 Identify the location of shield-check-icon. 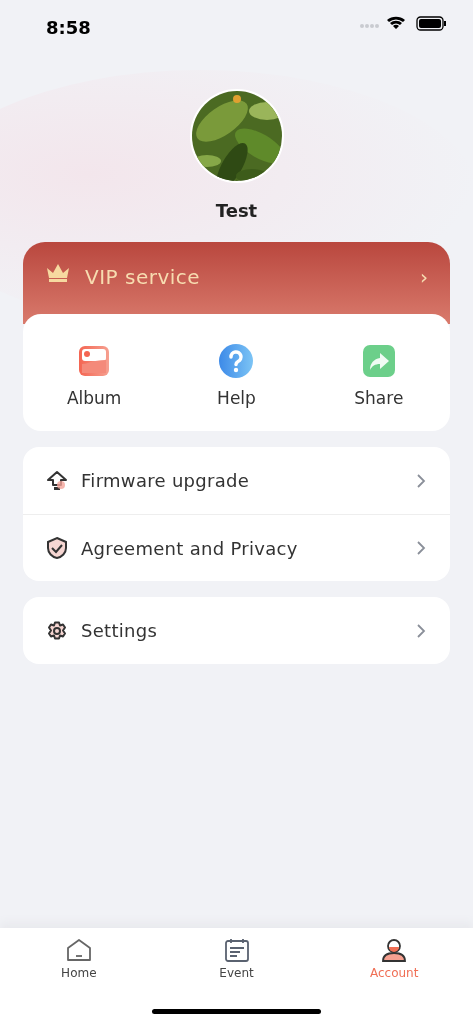
(57, 548).